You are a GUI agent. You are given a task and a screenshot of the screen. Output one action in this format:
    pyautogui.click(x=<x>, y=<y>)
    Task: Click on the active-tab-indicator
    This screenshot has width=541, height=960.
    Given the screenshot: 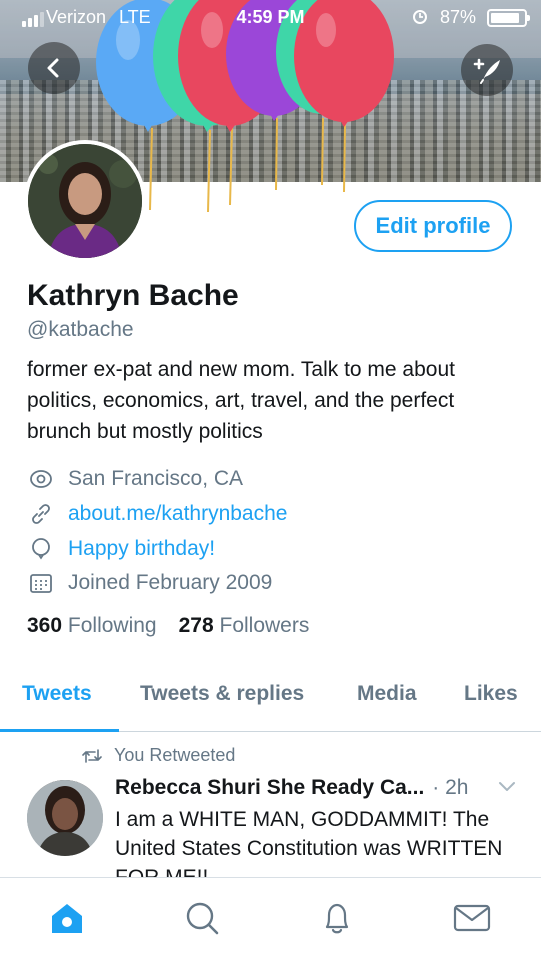 What is the action you would take?
    pyautogui.click(x=59, y=730)
    